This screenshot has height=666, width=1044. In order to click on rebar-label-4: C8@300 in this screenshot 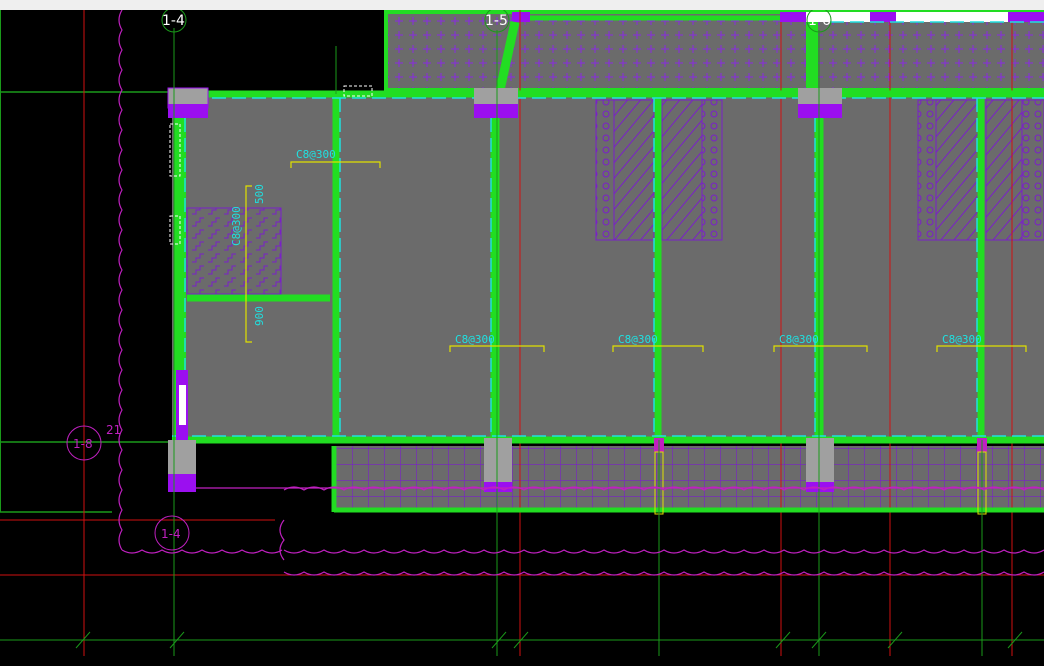, I will do `click(799, 339)`.